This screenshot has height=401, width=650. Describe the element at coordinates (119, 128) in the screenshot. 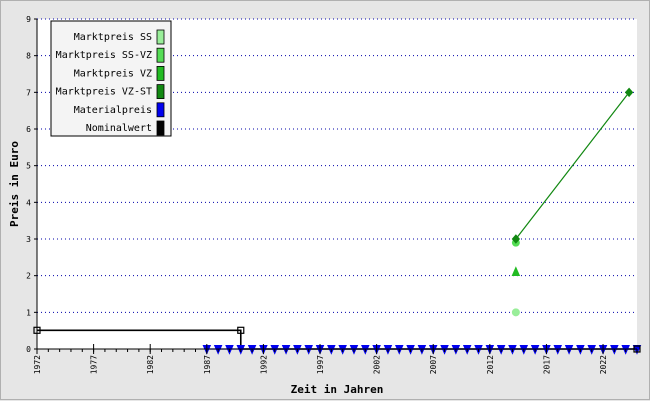

I see `legend-label: Nominalwert` at that location.